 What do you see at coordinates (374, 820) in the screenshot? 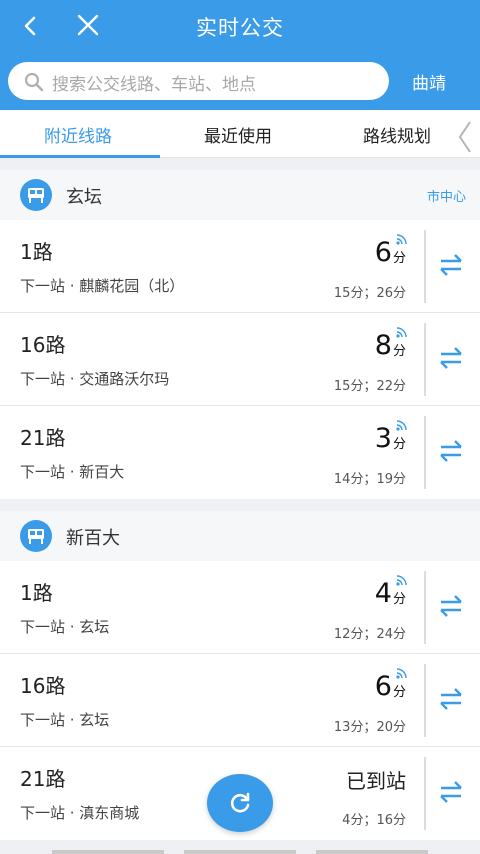
I see `arrival-times: 4分；16分` at bounding box center [374, 820].